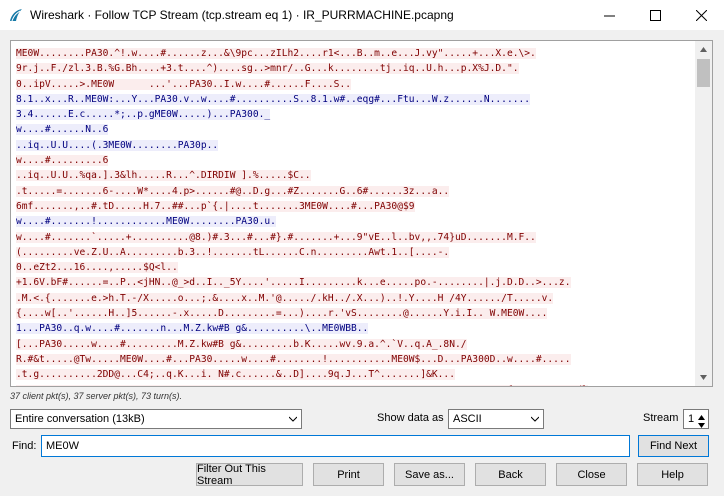 The height and width of the screenshot is (496, 724). What do you see at coordinates (591, 474) in the screenshot?
I see `close-button: Close` at bounding box center [591, 474].